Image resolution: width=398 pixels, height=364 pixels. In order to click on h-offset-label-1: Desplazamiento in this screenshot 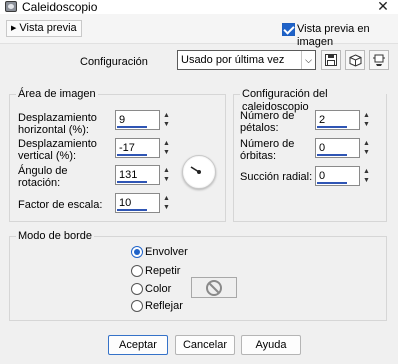, I will do `click(57, 118)`.